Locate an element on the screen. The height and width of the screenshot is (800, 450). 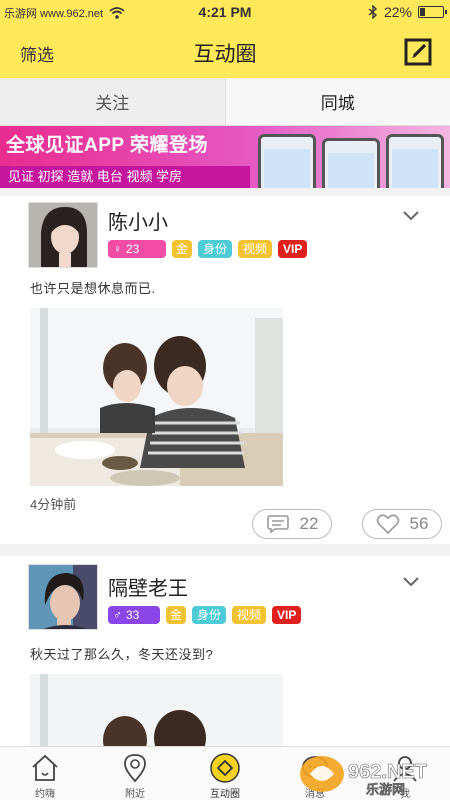
comment-icon is located at coordinates (277, 524).